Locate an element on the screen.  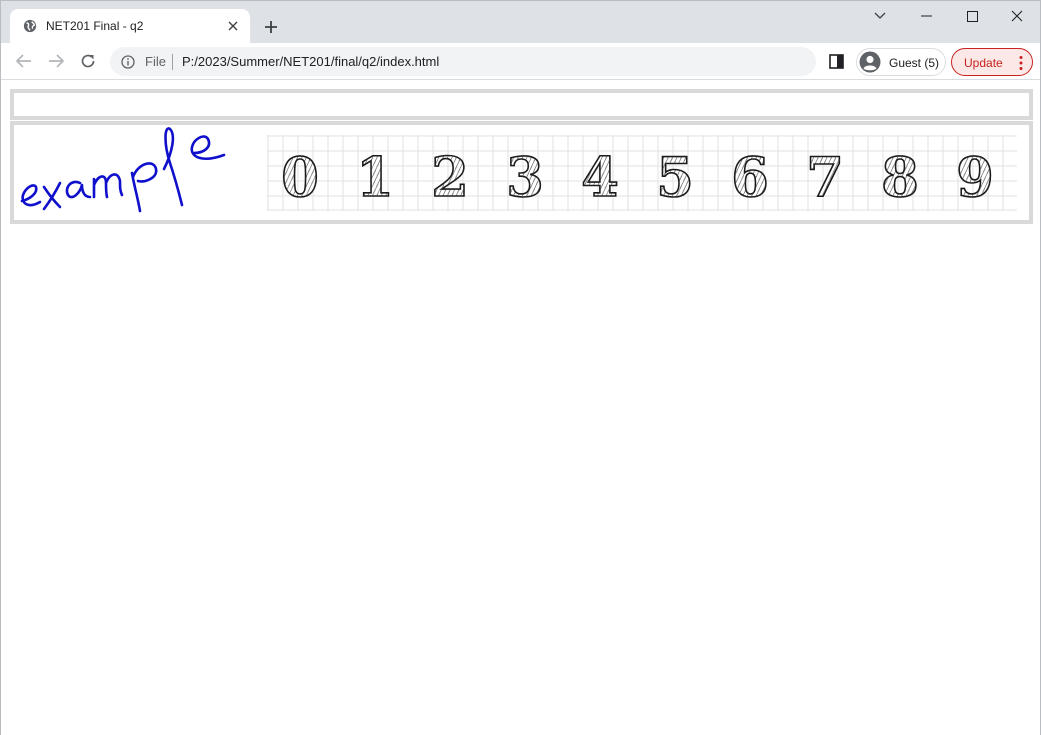
digit-hatching: 0 is located at coordinates (300, 177).